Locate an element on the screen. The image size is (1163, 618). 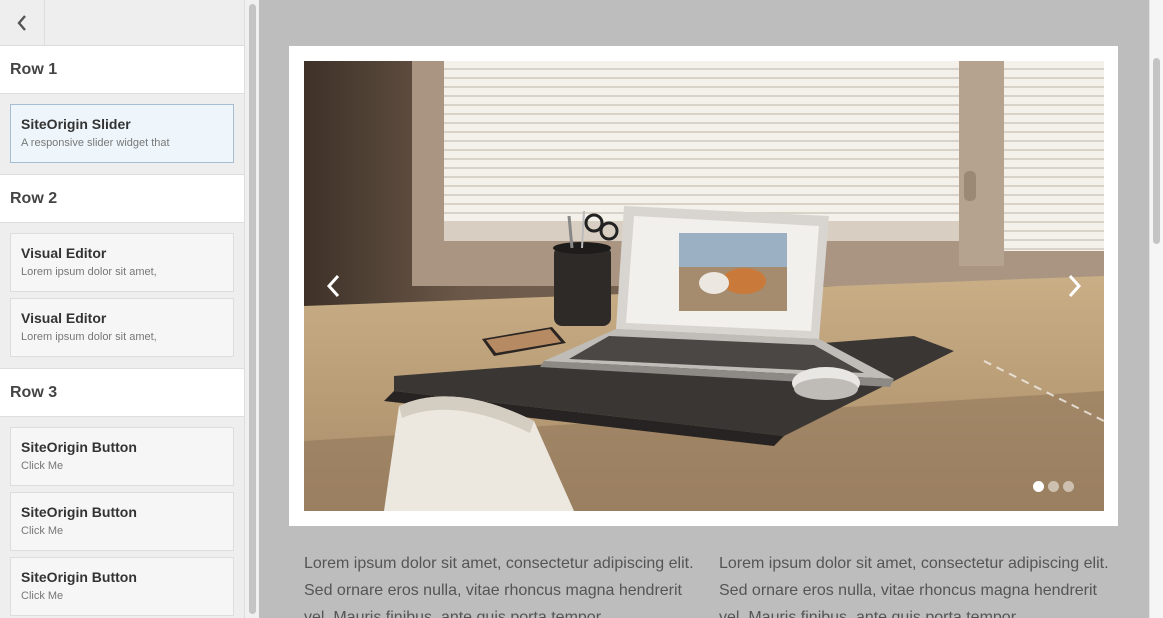
back-button is located at coordinates (22, 22).